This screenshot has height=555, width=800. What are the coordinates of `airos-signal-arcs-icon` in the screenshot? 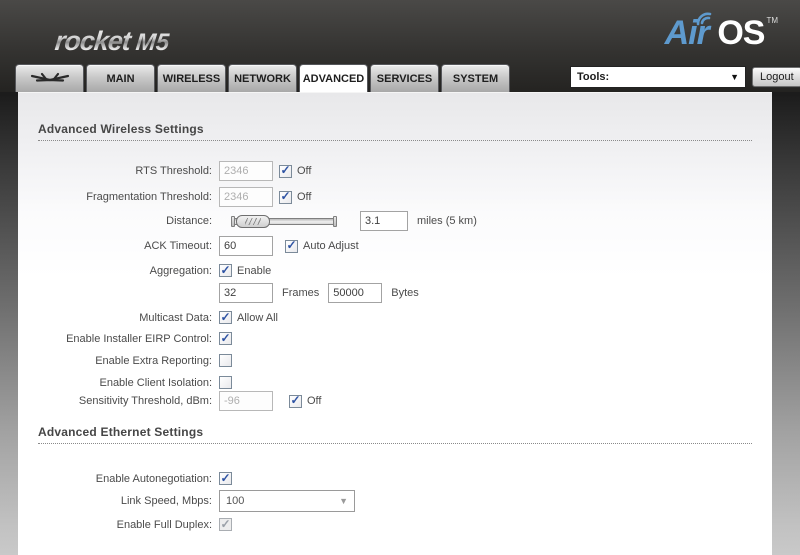 It's located at (703, 19).